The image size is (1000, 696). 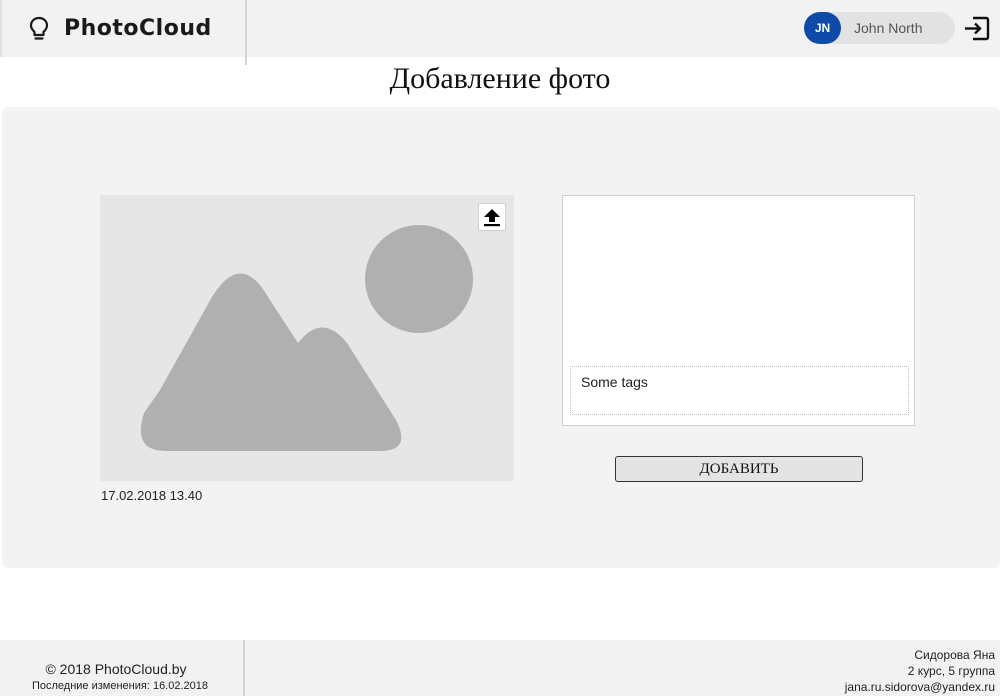 I want to click on logout-icon, so click(x=976, y=28).